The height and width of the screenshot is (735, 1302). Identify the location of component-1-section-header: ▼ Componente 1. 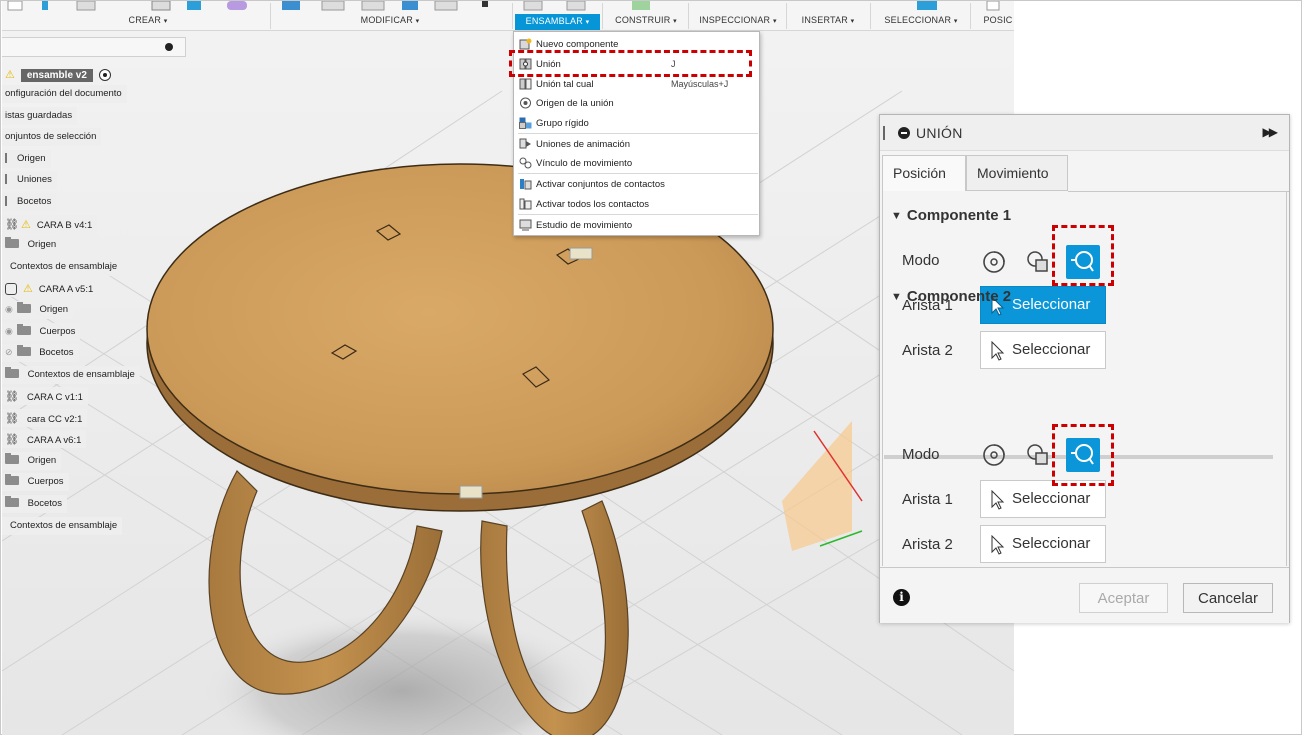
(951, 215).